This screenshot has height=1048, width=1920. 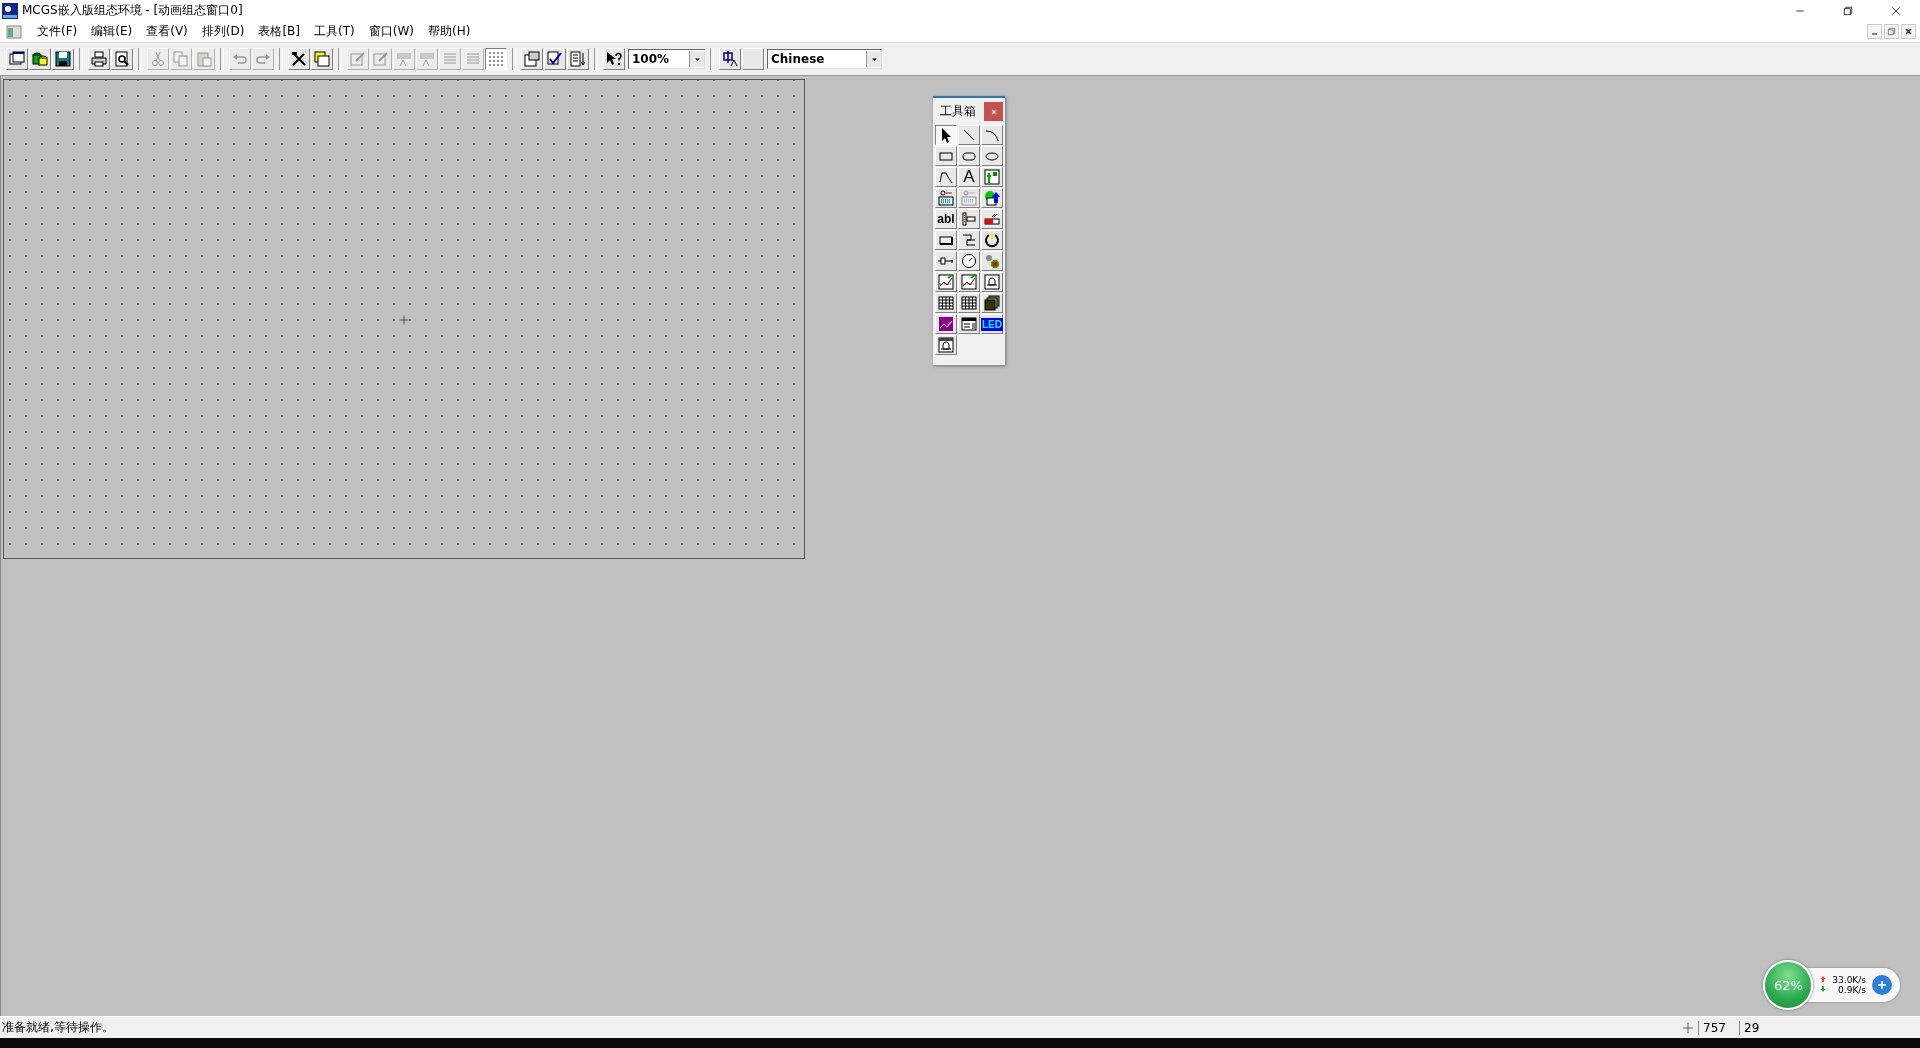 I want to click on toolbox-title: 工具箱, so click(x=958, y=111).